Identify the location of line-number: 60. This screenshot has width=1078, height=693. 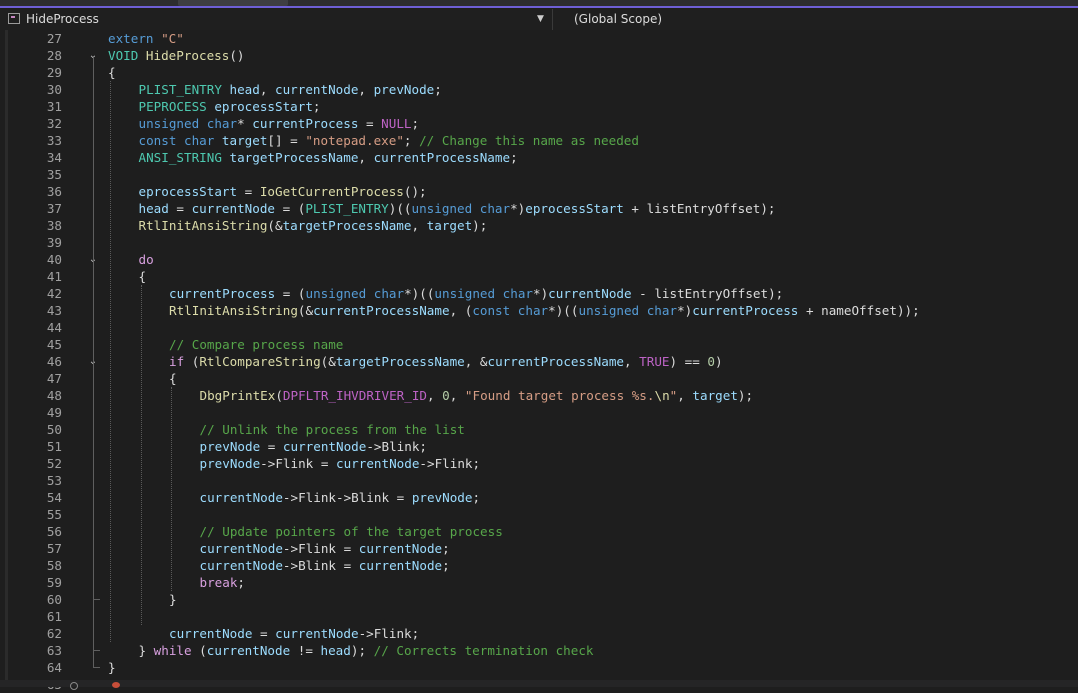
(54, 599).